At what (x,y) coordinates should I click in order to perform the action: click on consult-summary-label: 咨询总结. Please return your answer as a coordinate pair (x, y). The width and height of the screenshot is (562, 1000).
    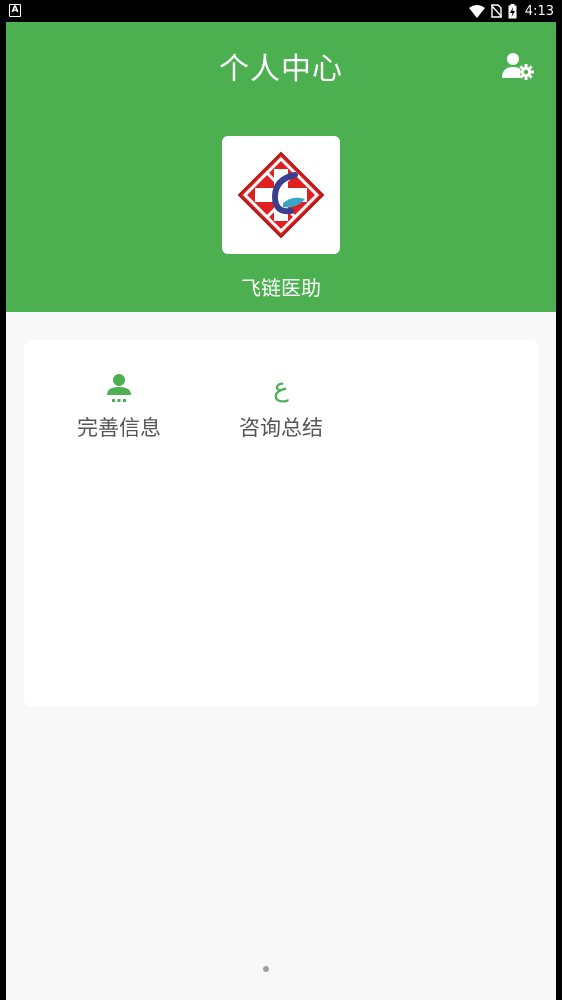
    Looking at the image, I should click on (281, 428).